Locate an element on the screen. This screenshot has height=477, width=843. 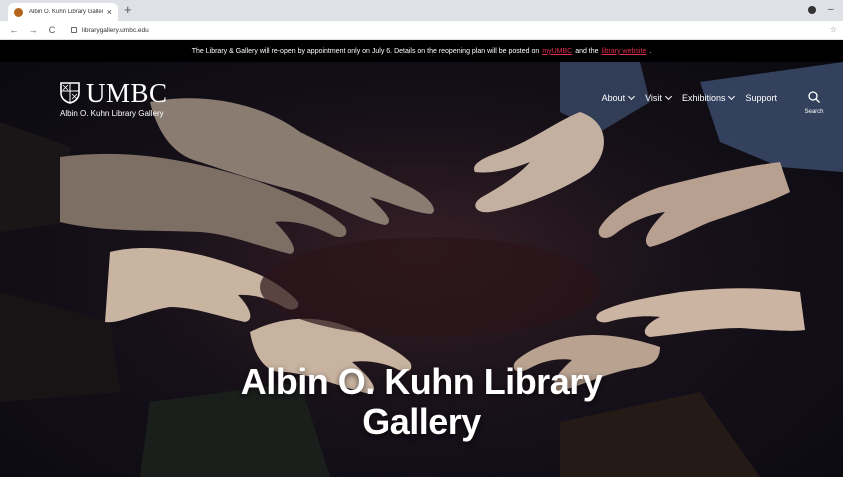
page-title-line-2: Gallery is located at coordinates (421, 421).